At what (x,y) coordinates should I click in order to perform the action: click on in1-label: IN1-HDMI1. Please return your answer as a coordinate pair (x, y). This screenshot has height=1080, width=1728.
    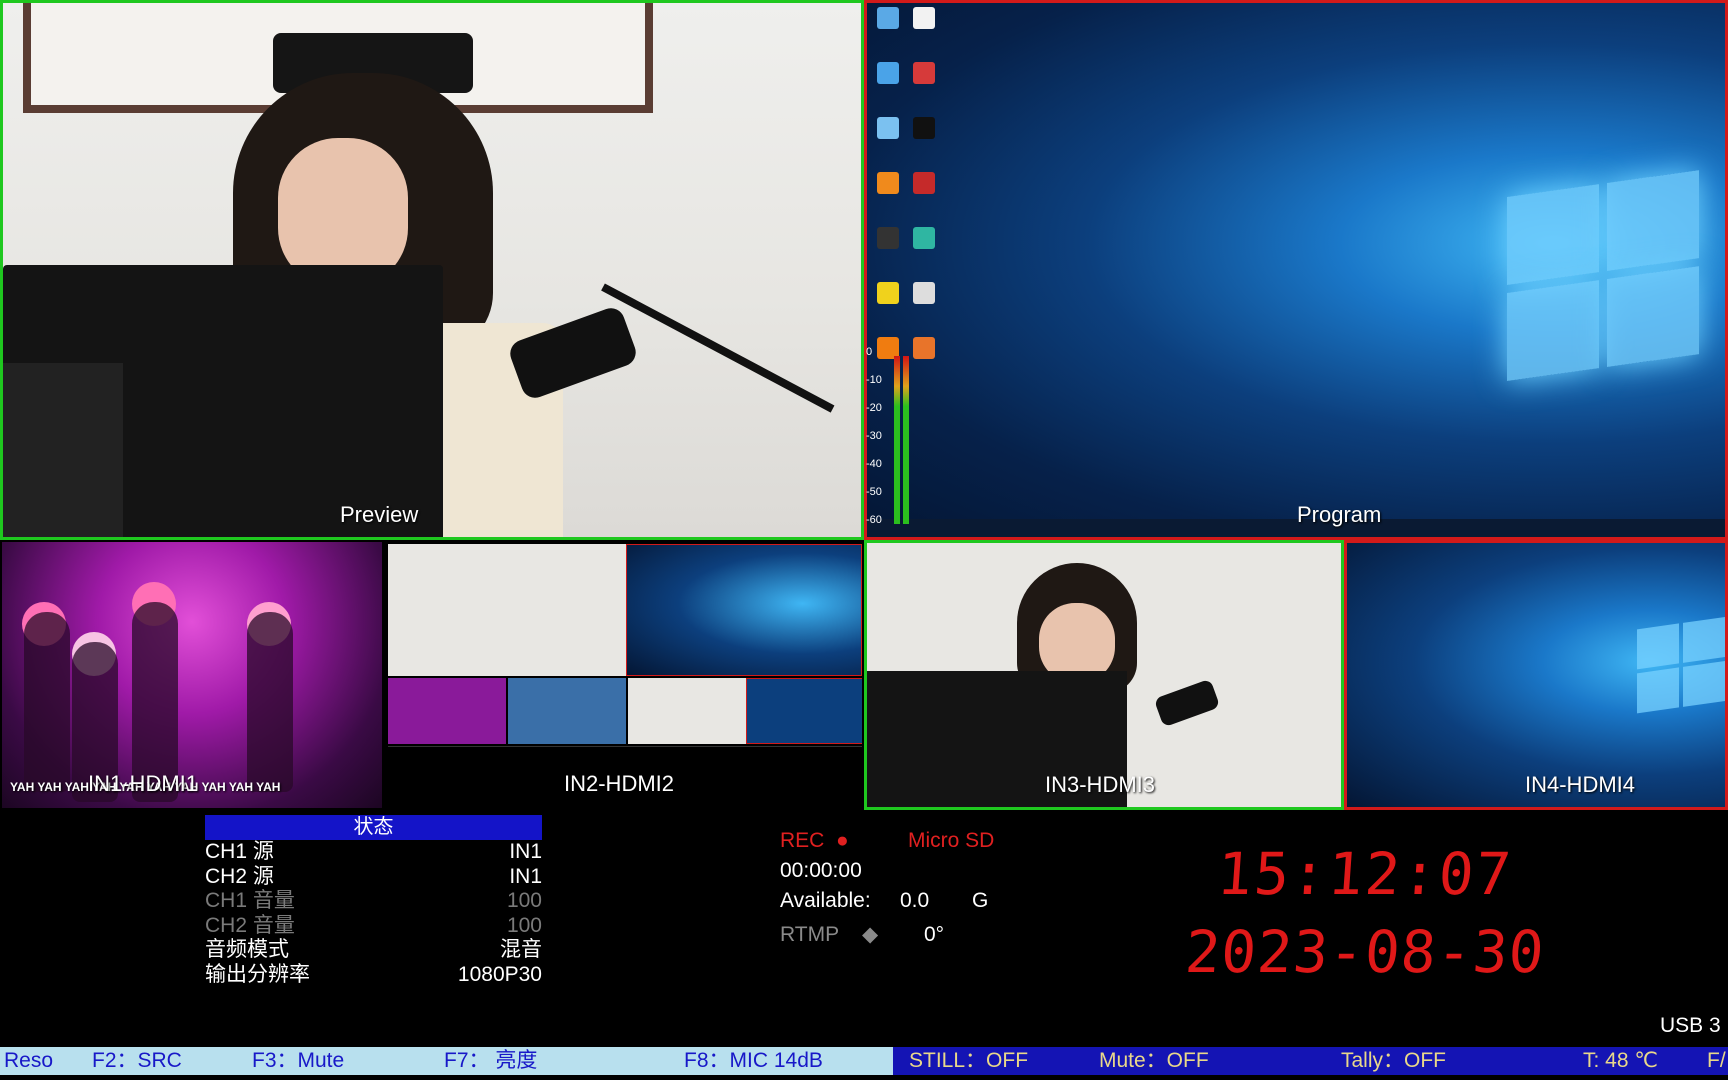
    Looking at the image, I should click on (143, 783).